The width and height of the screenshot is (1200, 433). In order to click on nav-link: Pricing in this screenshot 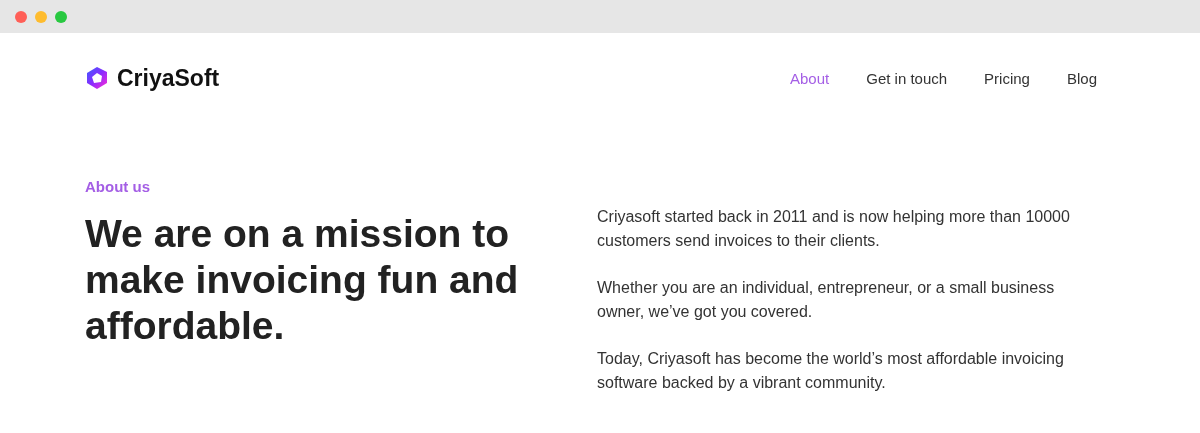, I will do `click(1007, 78)`.